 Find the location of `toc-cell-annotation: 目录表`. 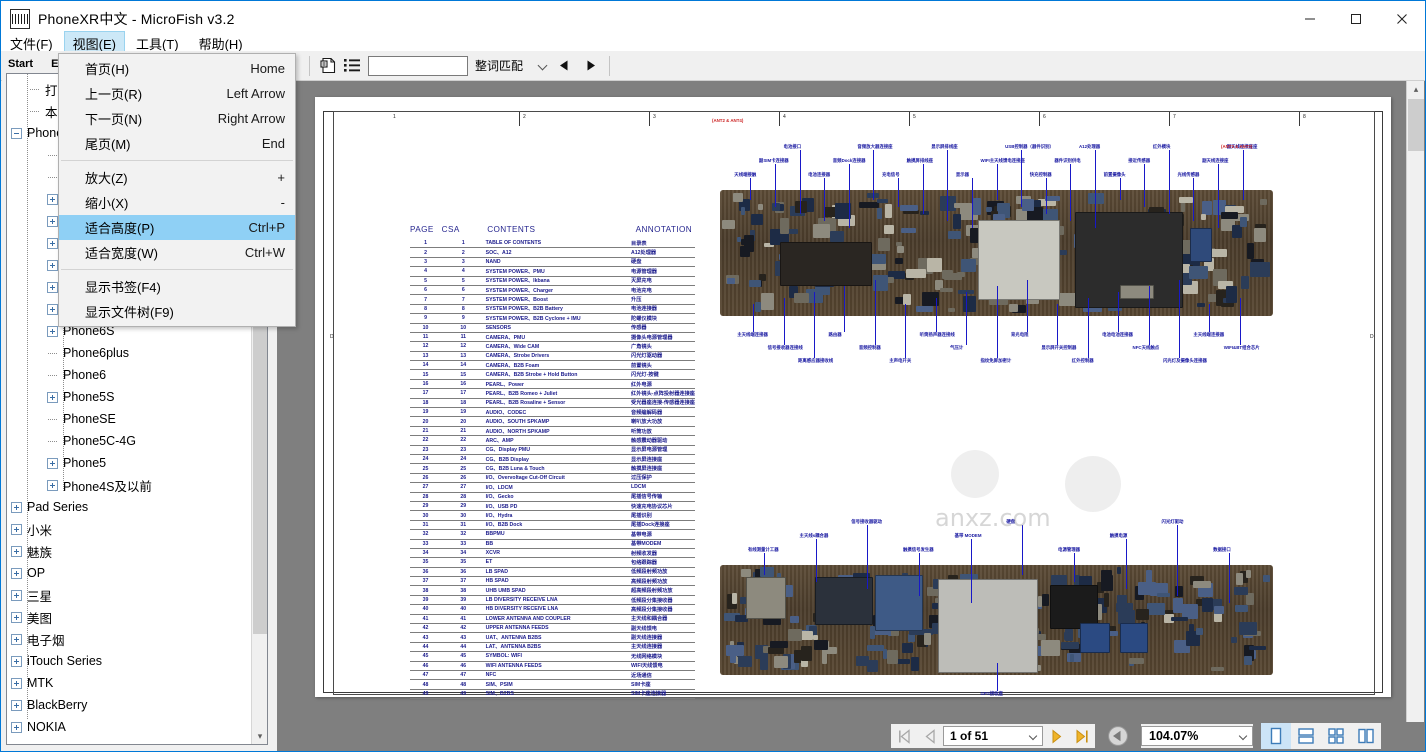

toc-cell-annotation: 目录表 is located at coordinates (639, 243).